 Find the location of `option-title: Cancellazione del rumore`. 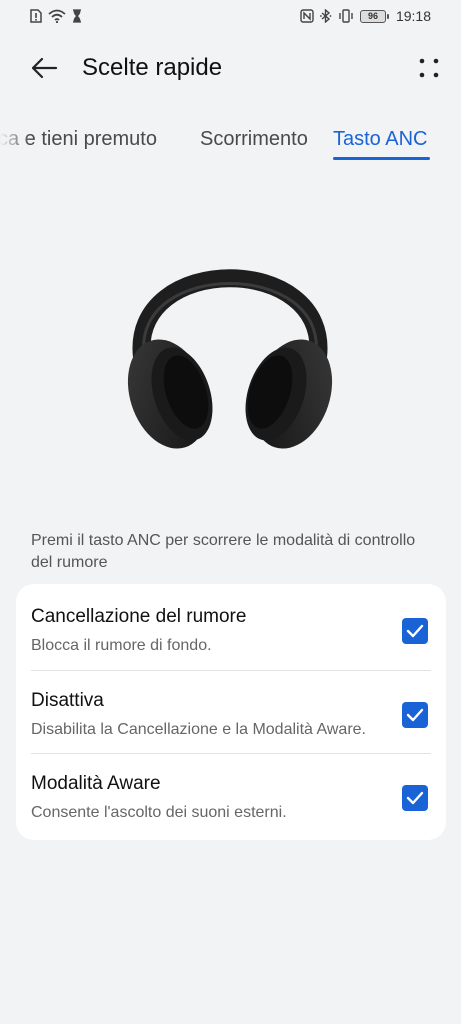

option-title: Cancellazione del rumore is located at coordinates (139, 616).